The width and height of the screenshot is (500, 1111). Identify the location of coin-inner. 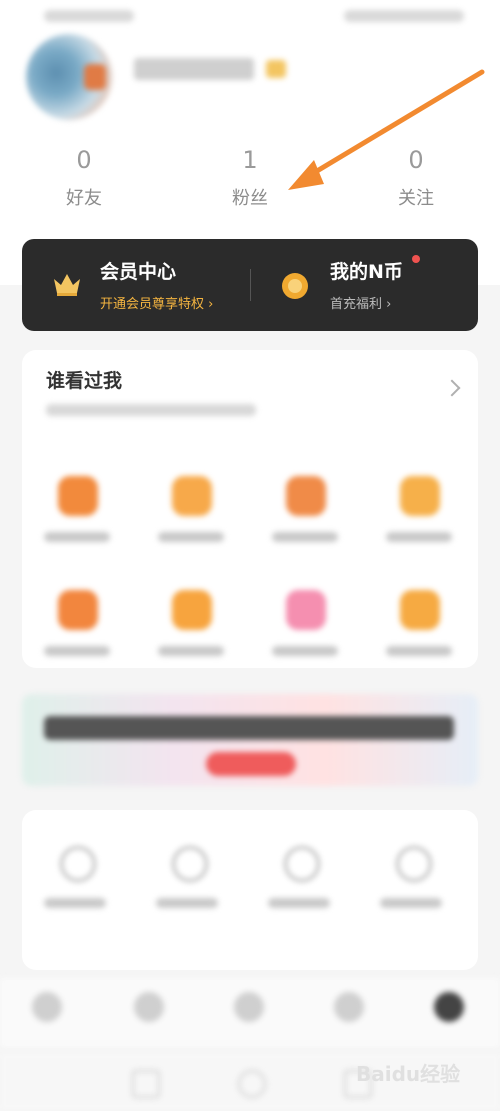
(295, 286).